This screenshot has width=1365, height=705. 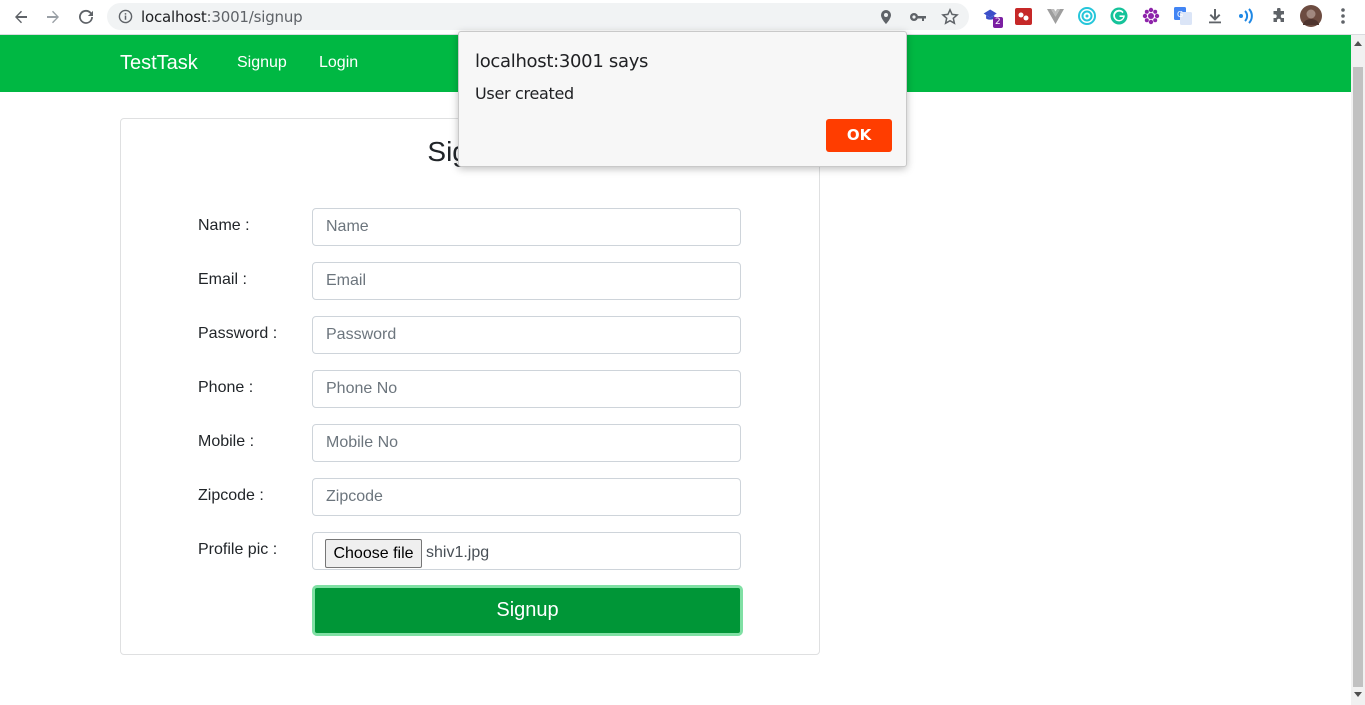 What do you see at coordinates (125, 16) in the screenshot?
I see `info-icon` at bounding box center [125, 16].